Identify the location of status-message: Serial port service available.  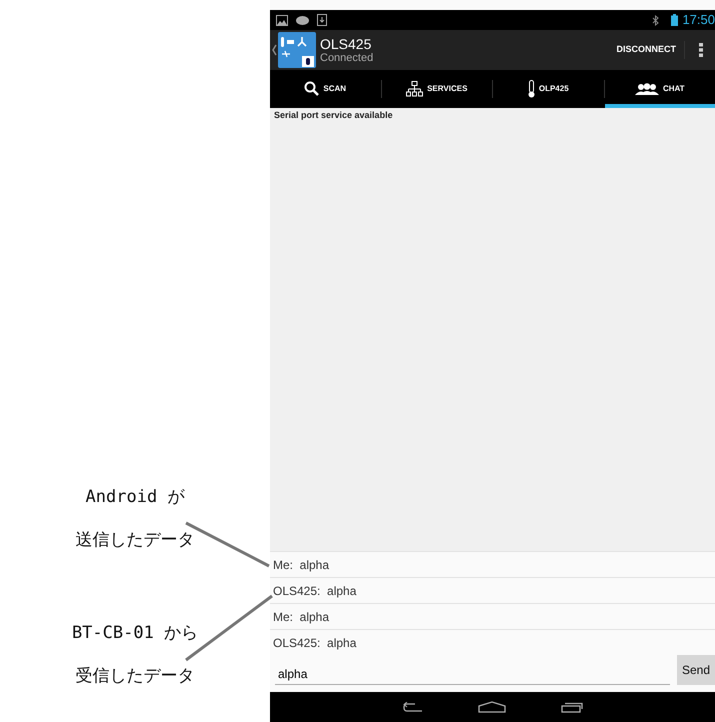
(492, 116).